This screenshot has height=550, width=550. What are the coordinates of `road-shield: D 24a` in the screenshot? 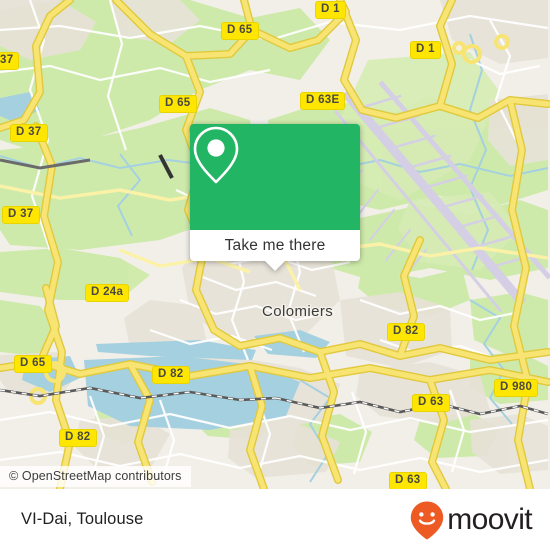 It's located at (107, 293).